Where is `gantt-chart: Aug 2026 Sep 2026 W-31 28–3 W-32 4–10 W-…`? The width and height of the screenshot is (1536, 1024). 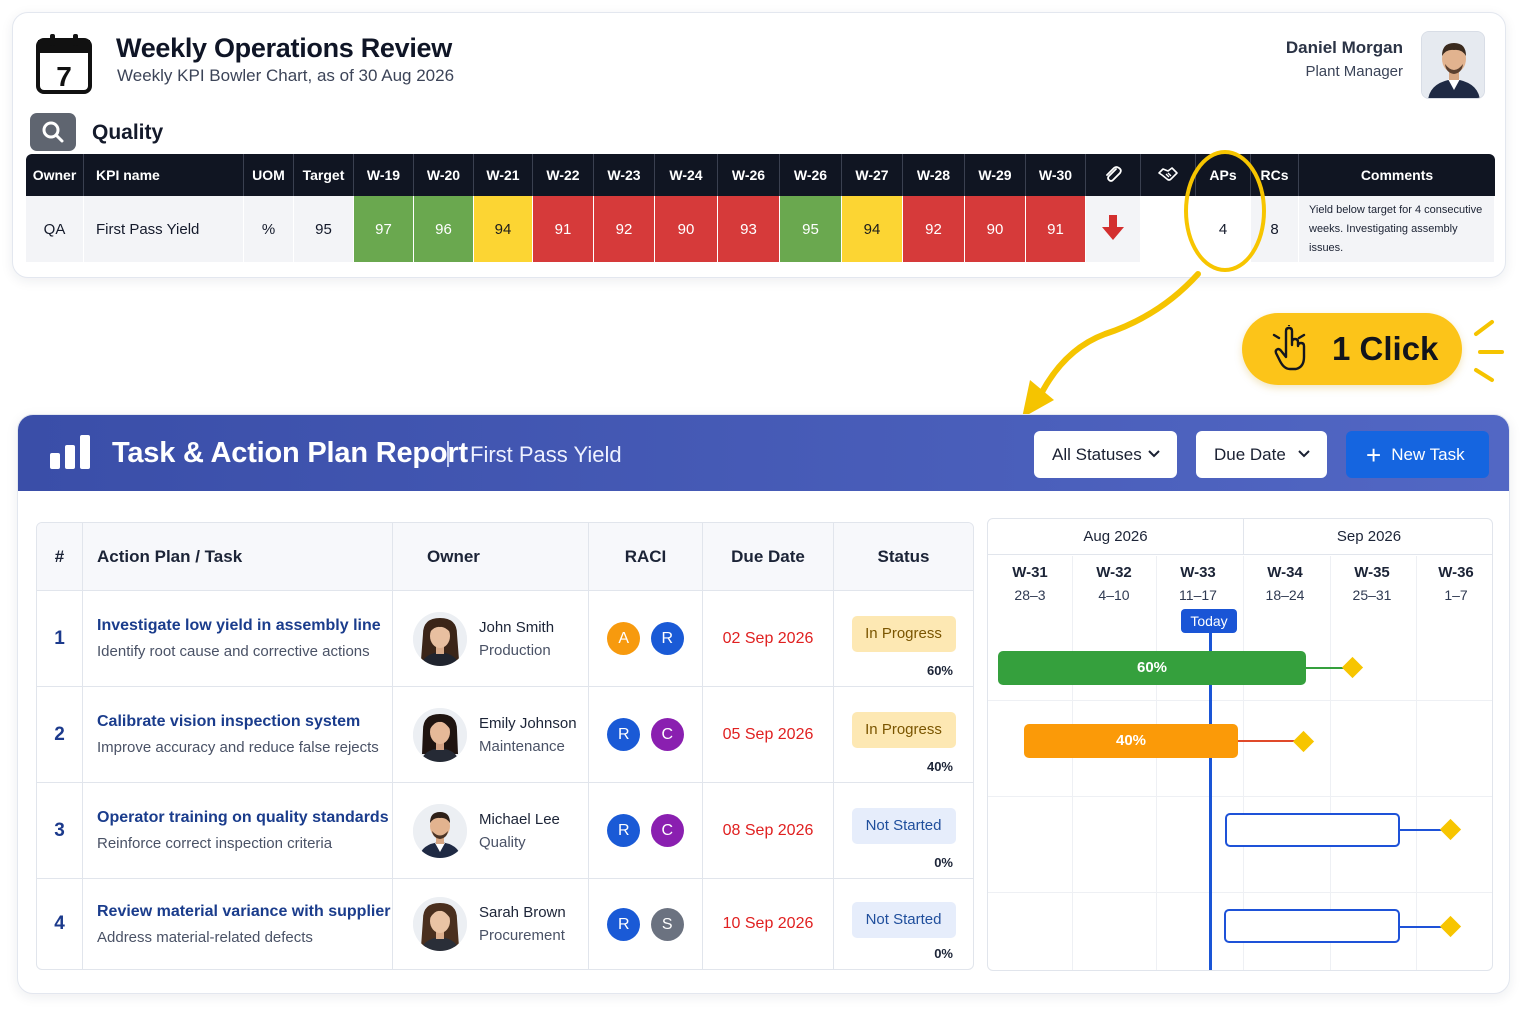 gantt-chart: Aug 2026 Sep 2026 W-31 28–3 W-32 4–10 W-… is located at coordinates (1240, 744).